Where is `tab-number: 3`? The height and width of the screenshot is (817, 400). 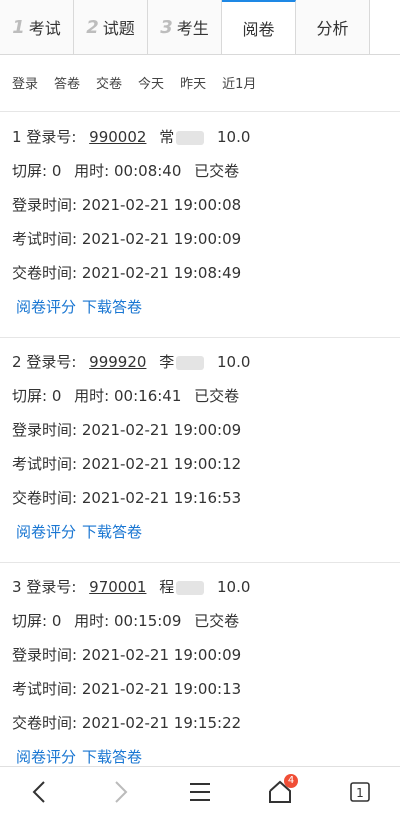 tab-number: 3 is located at coordinates (166, 27).